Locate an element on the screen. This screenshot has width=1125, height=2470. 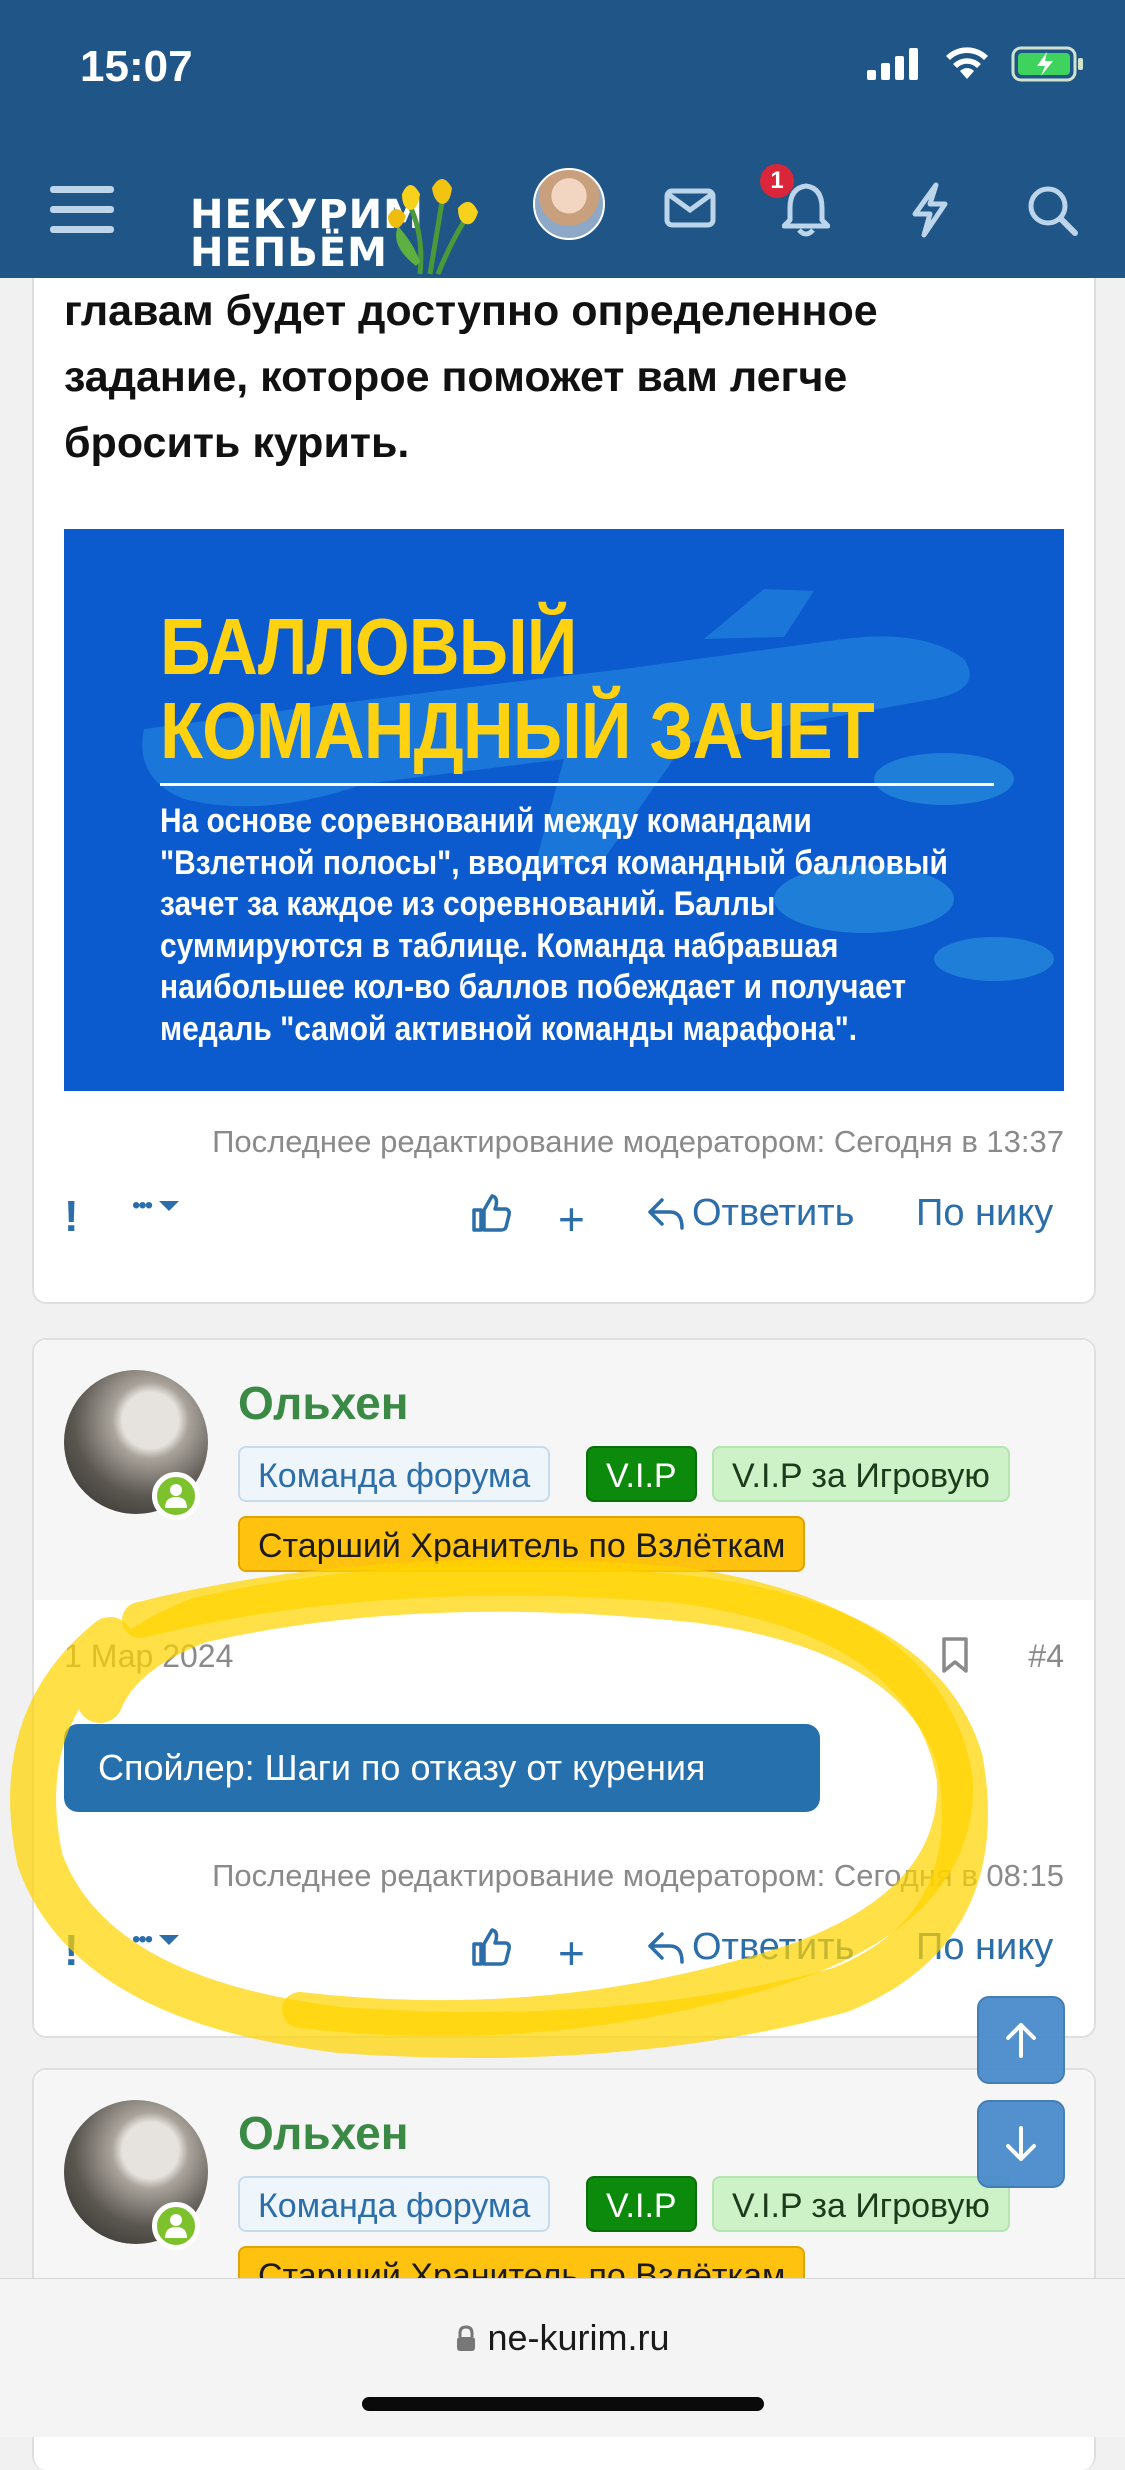
battery-icon is located at coordinates (1047, 64).